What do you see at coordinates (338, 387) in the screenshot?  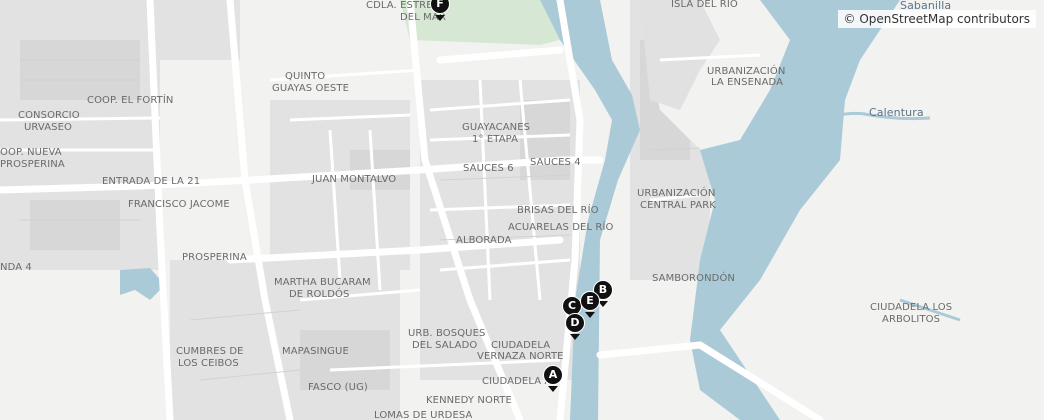 I see `label-fasco: FASCO (UG)` at bounding box center [338, 387].